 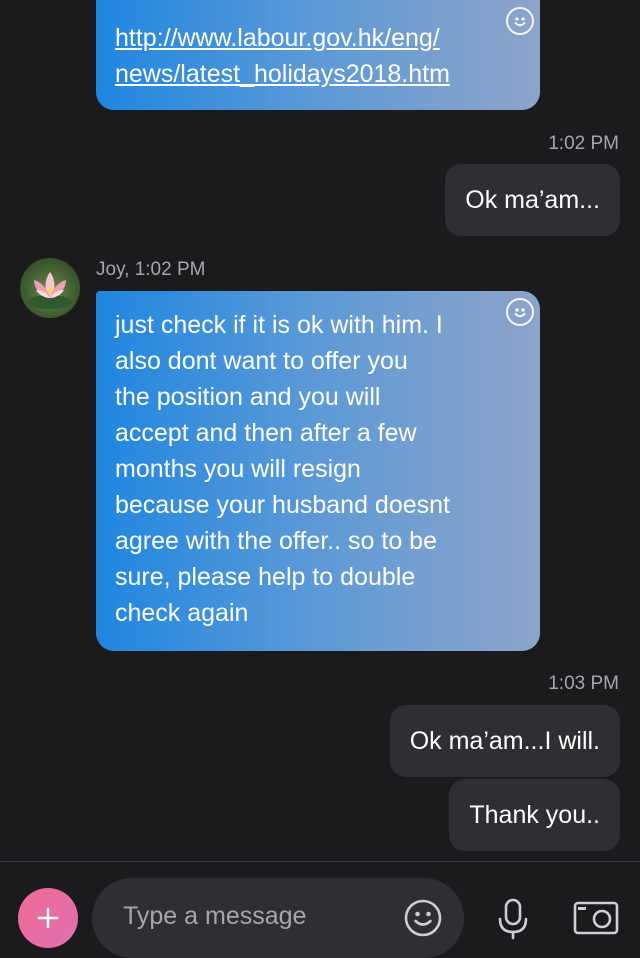 I want to click on lotus-image, so click(x=50, y=290).